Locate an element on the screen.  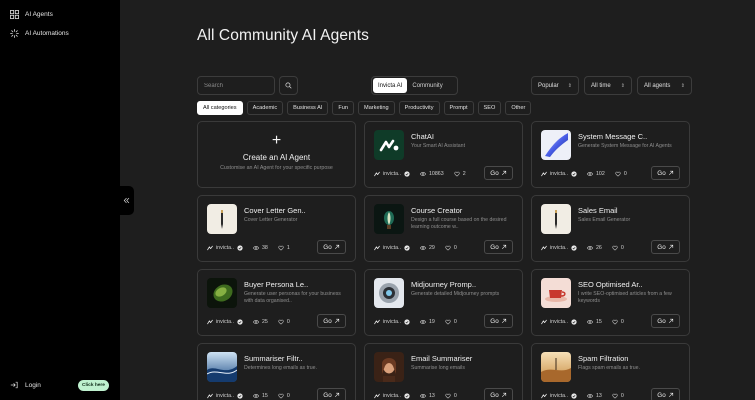
search-button is located at coordinates (288, 85).